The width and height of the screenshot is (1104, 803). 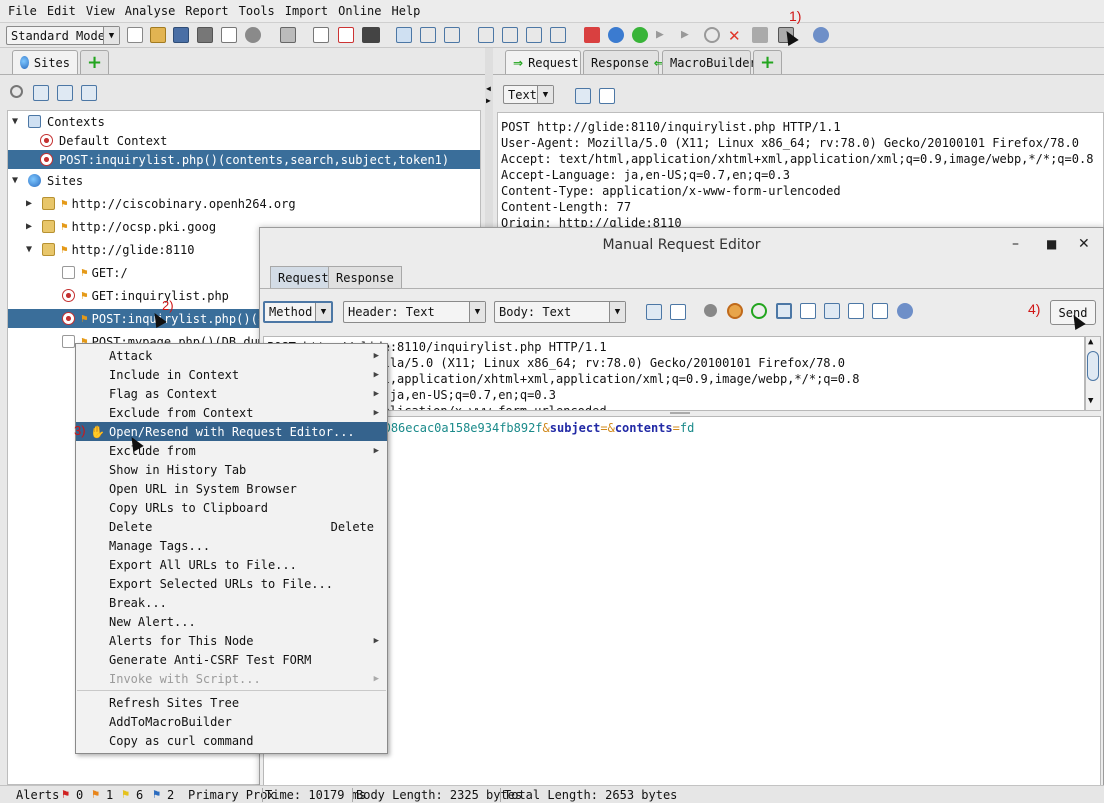 What do you see at coordinates (640, 35) in the screenshot?
I see `green-circle-icon` at bounding box center [640, 35].